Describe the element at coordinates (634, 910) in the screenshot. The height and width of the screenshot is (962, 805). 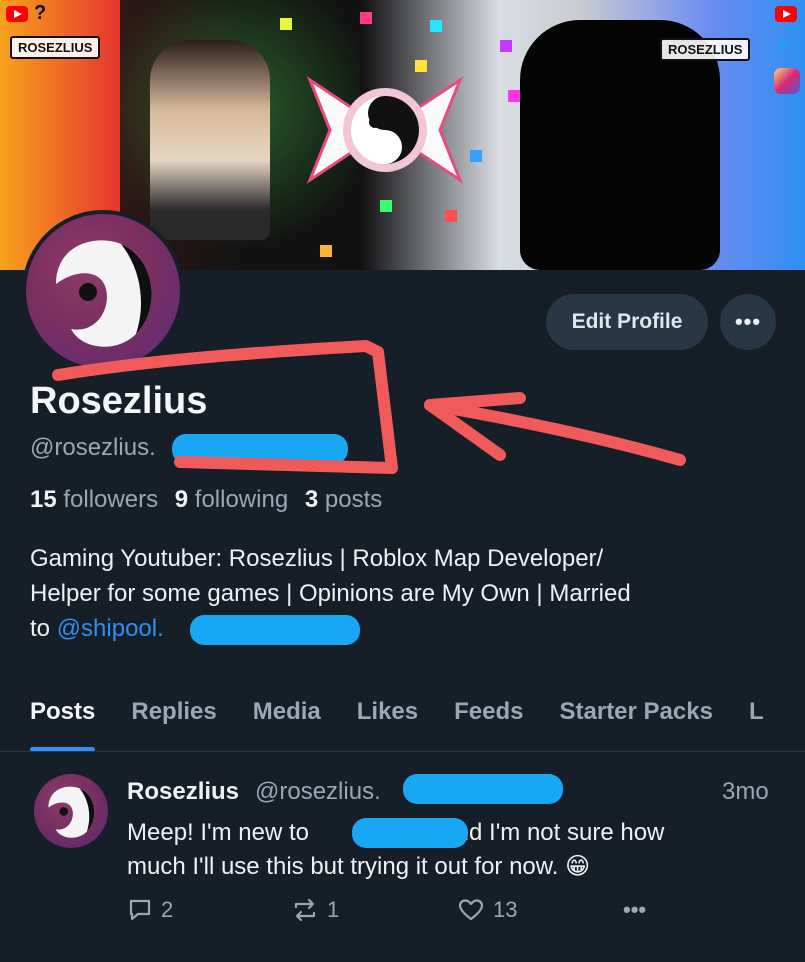
I see `post-more-button: •••` at that location.